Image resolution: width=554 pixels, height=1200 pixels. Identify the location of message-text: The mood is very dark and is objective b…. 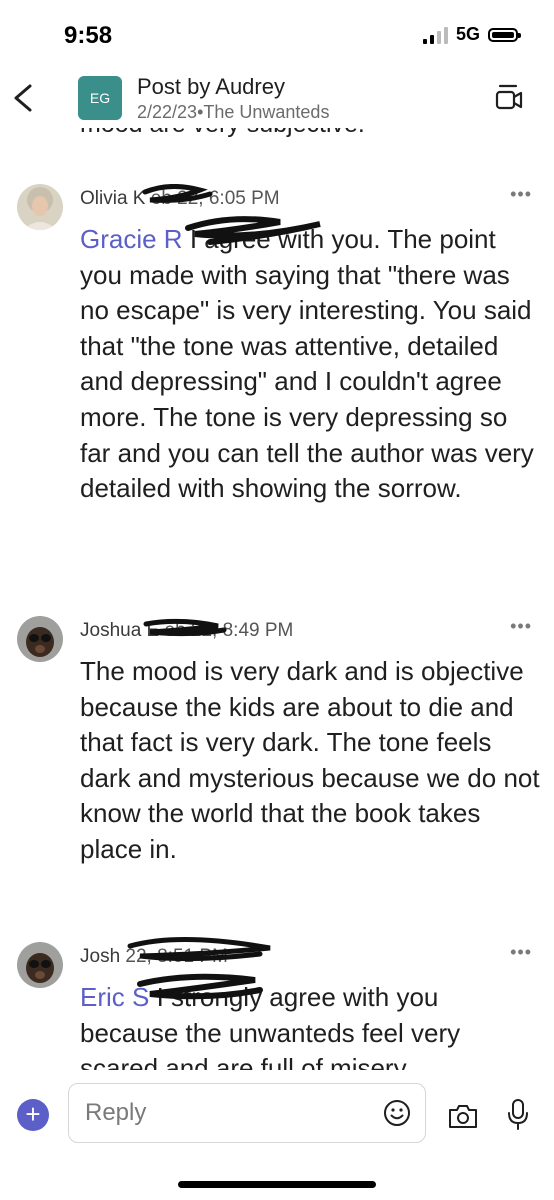
(310, 761).